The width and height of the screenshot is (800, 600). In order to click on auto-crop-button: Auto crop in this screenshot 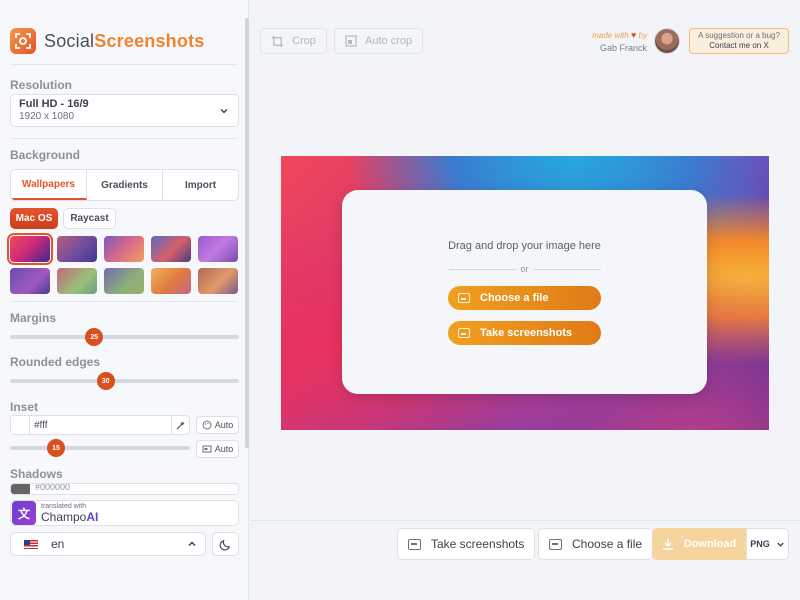, I will do `click(379, 41)`.